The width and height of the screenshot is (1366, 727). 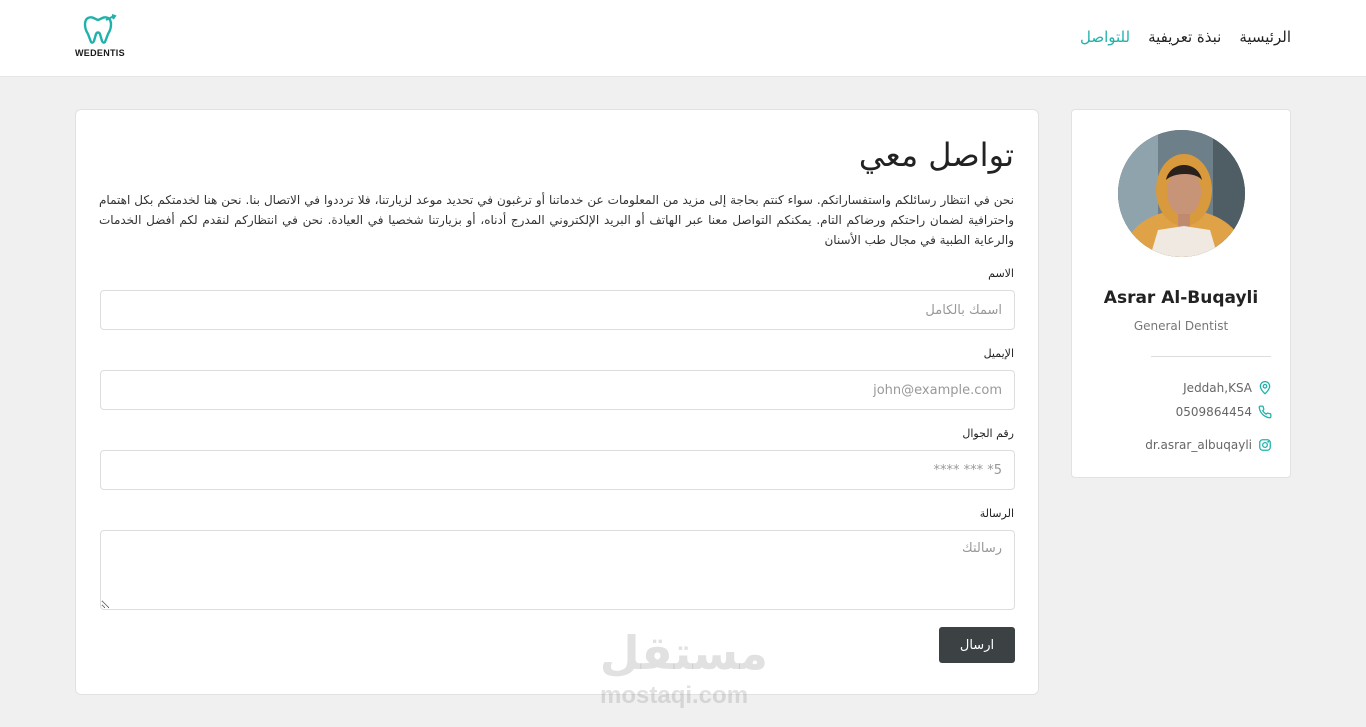 What do you see at coordinates (1198, 445) in the screenshot?
I see `instagram-text: dr.asrar_albuqayli` at bounding box center [1198, 445].